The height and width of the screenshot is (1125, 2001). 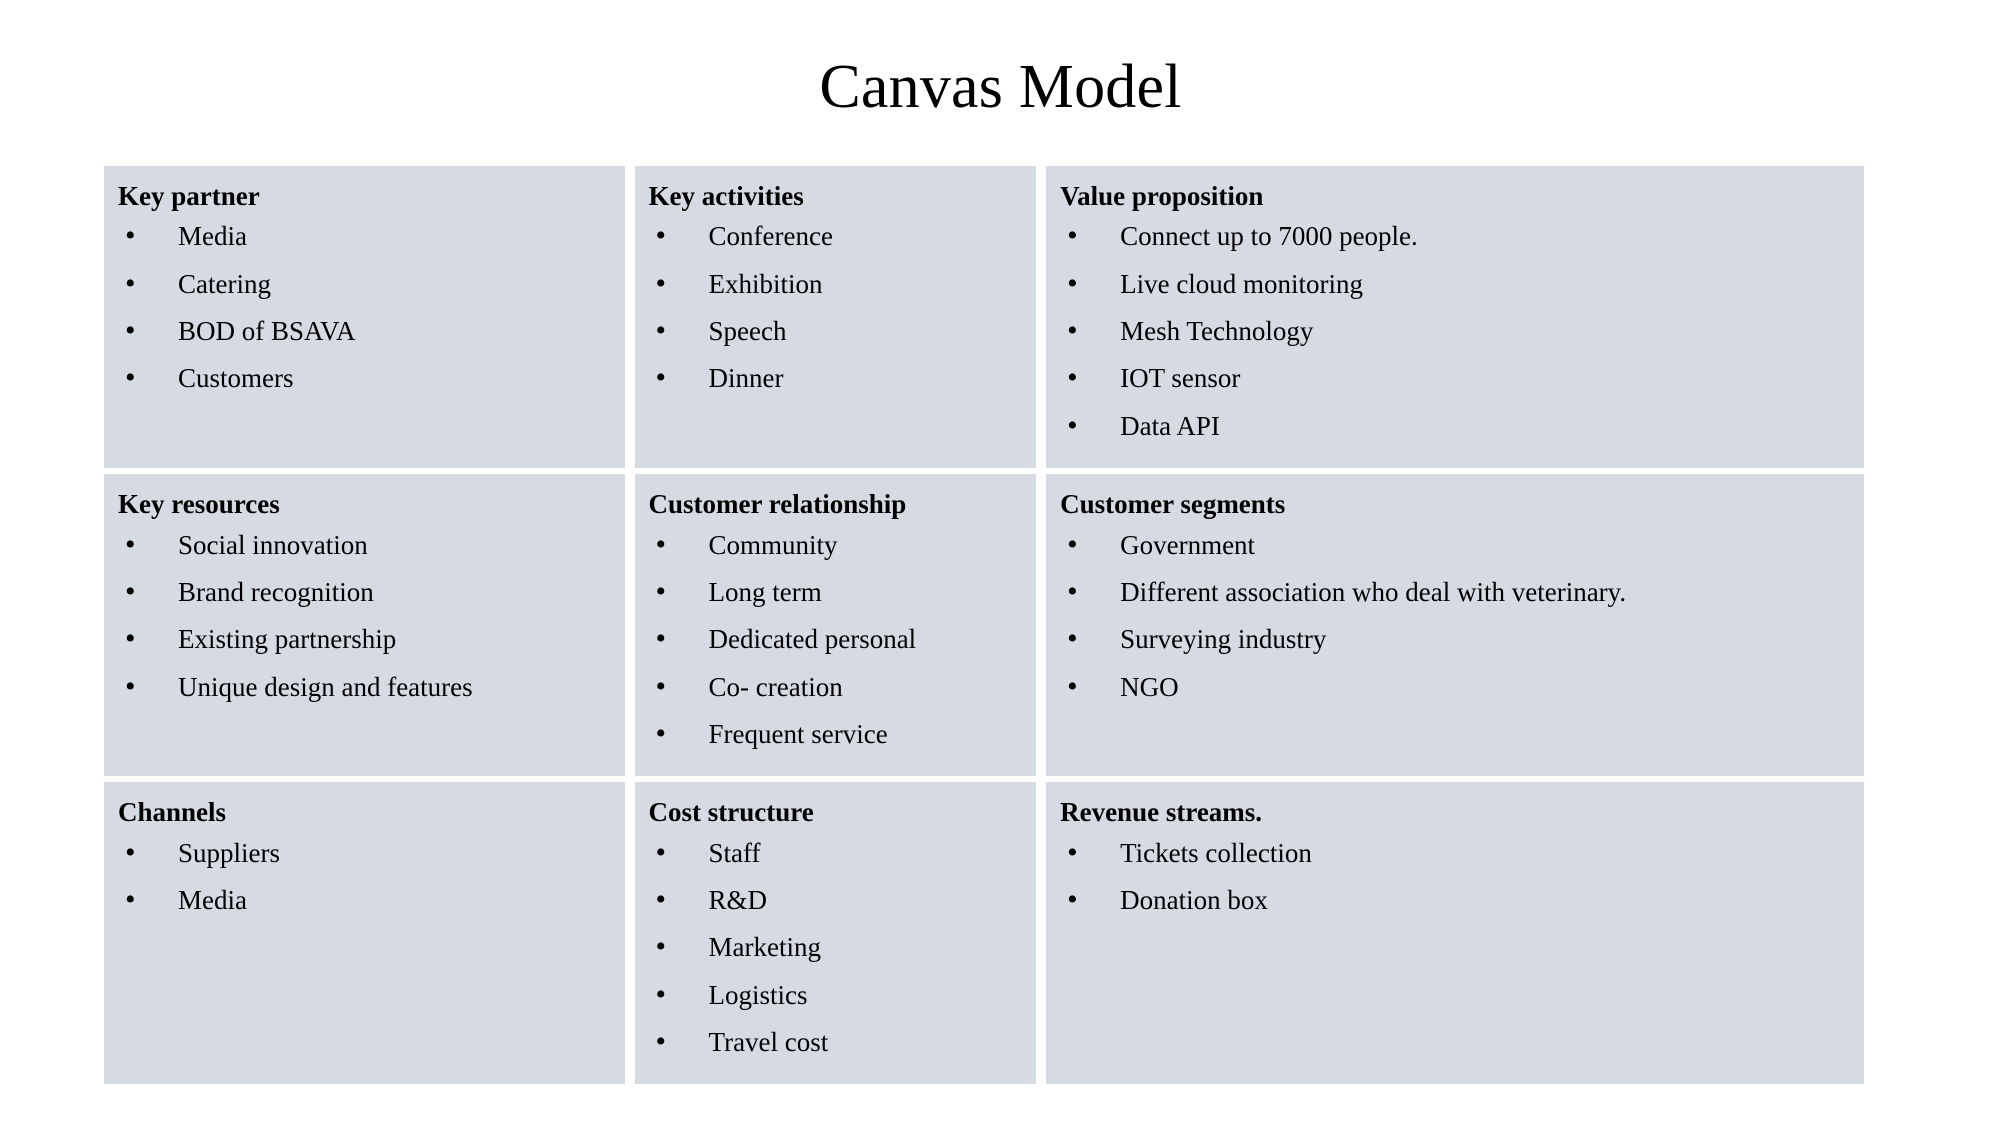 What do you see at coordinates (835, 331) in the screenshot?
I see `list-item: Speech` at bounding box center [835, 331].